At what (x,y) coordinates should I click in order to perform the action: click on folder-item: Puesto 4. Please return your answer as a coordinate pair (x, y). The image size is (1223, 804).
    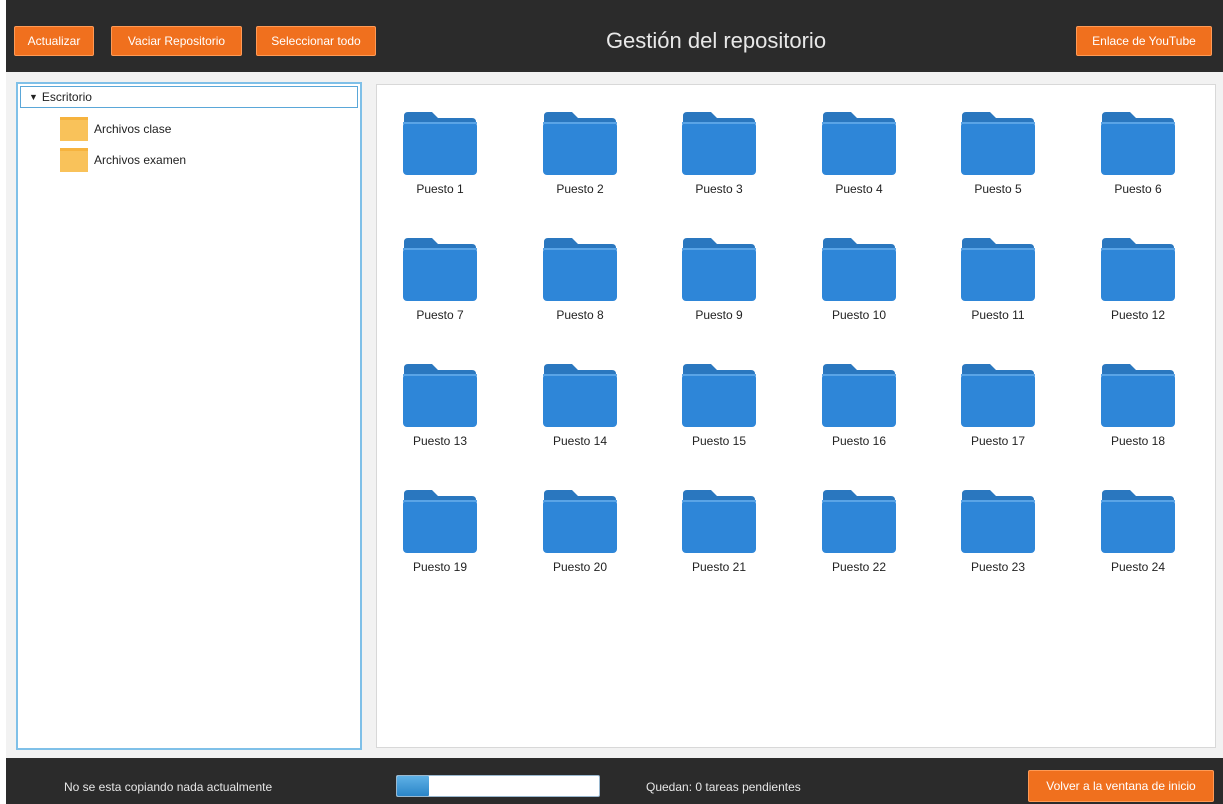
    Looking at the image, I should click on (859, 165).